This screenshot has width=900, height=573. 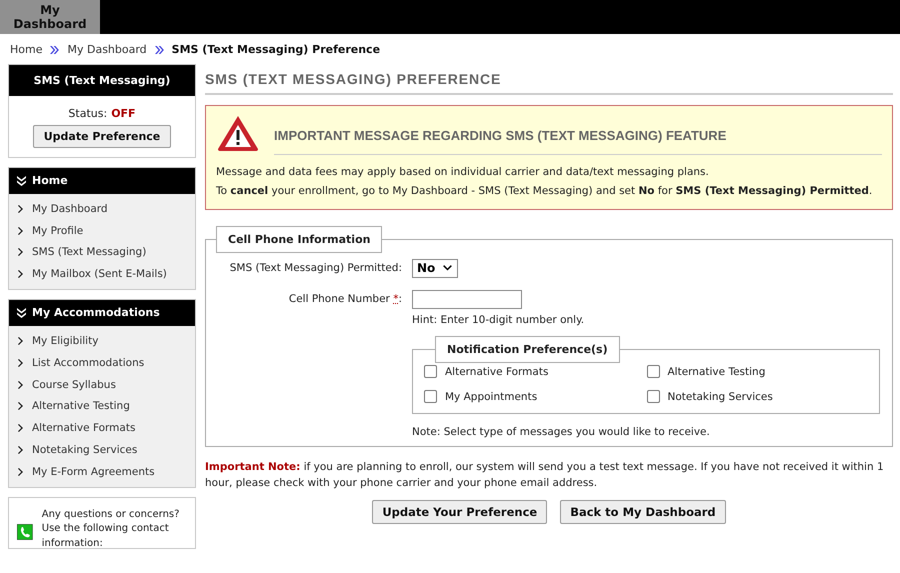 I want to click on note-text: Note: Select type of messages you would like to receive., so click(x=561, y=432).